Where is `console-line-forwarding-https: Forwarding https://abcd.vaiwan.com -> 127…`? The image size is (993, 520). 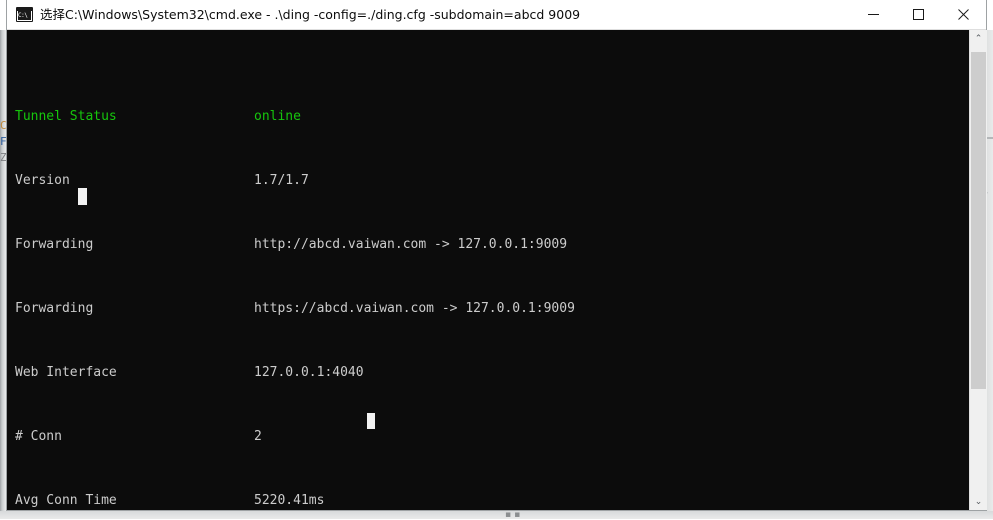
console-line-forwarding-https: Forwarding https://abcd.vaiwan.com -> 127… is located at coordinates (295, 309).